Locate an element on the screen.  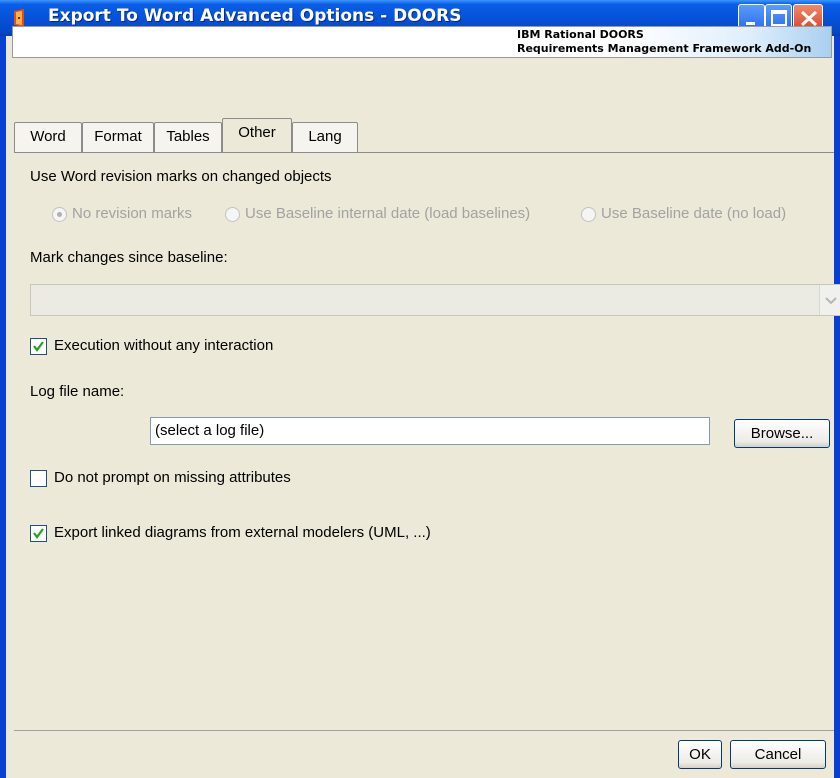
radio-baseline-date-label: Use Baseline date (no load) is located at coordinates (694, 213).